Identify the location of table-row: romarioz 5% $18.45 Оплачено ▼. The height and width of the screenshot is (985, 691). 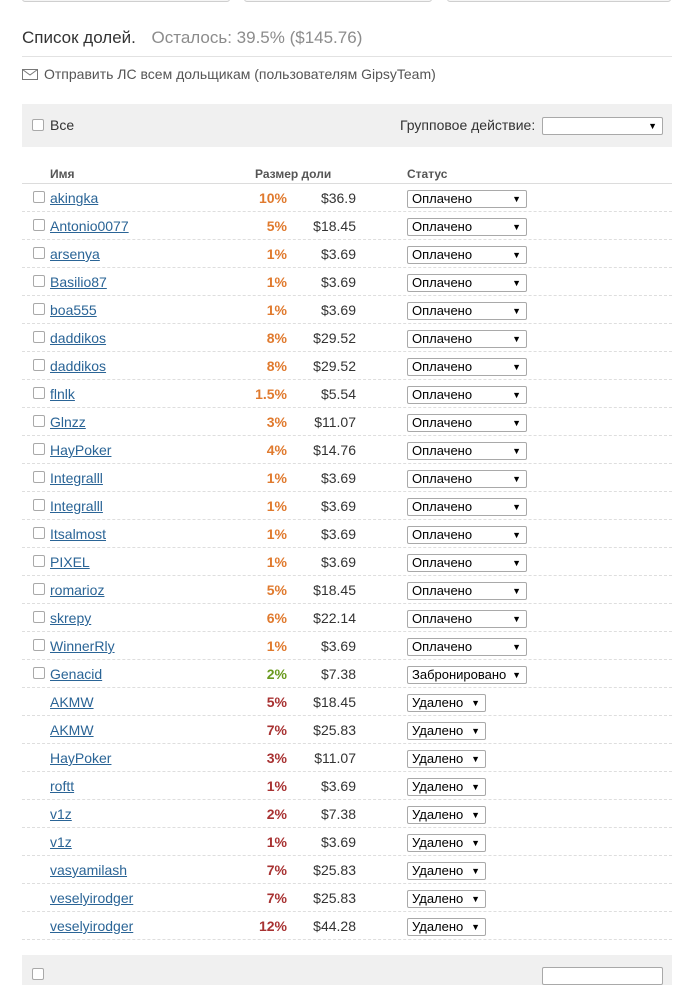
(347, 590).